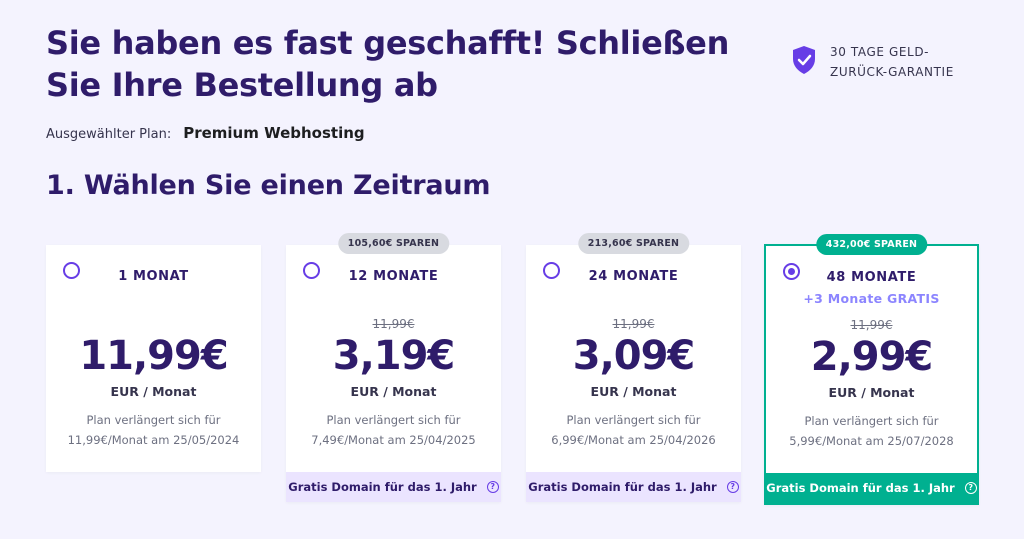  I want to click on renewal-line-2: 11,99€/Monat am 25/05/2024, so click(153, 440).